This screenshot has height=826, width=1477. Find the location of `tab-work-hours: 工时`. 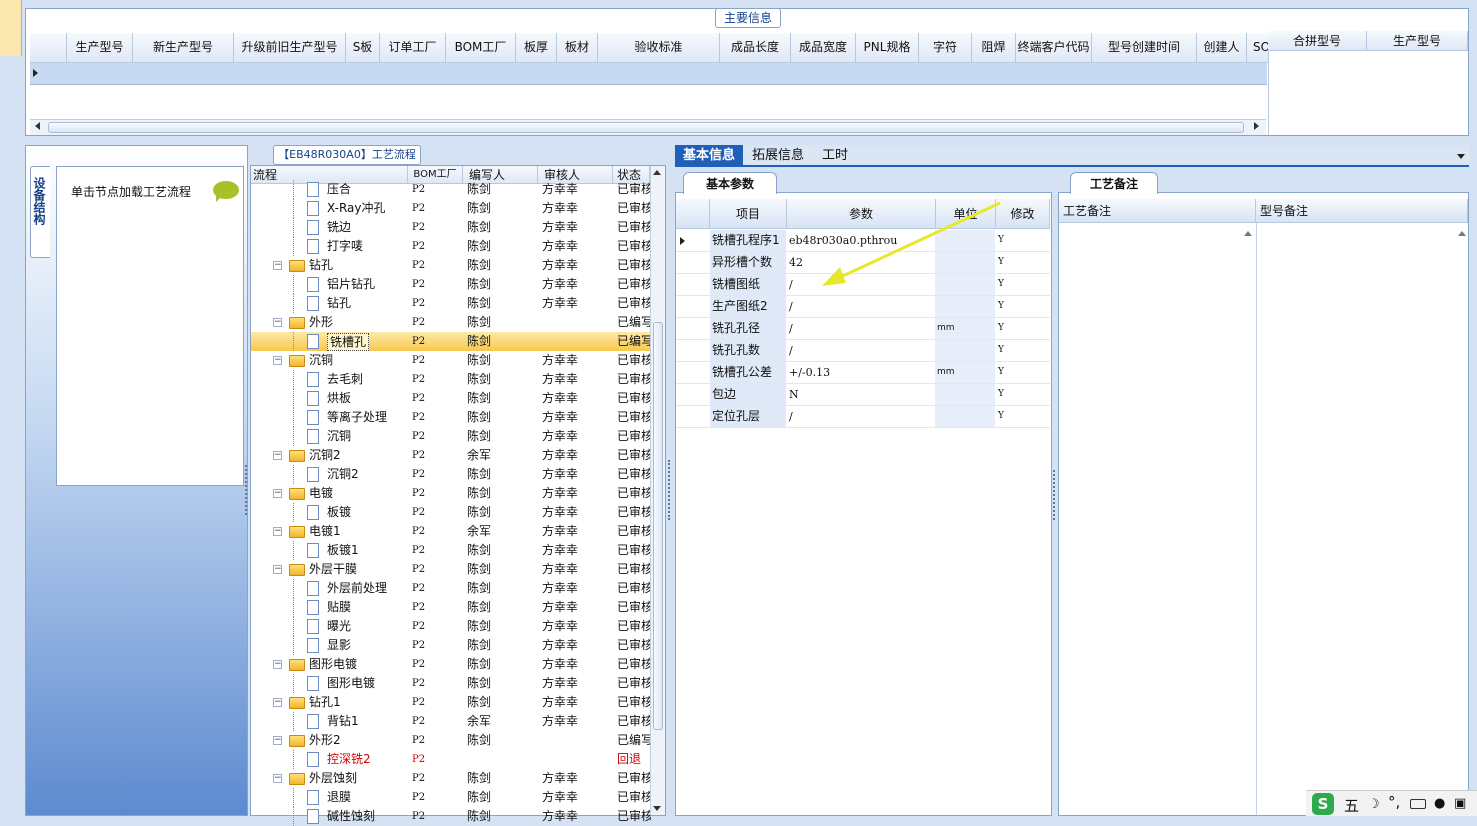

tab-work-hours: 工时 is located at coordinates (835, 156).